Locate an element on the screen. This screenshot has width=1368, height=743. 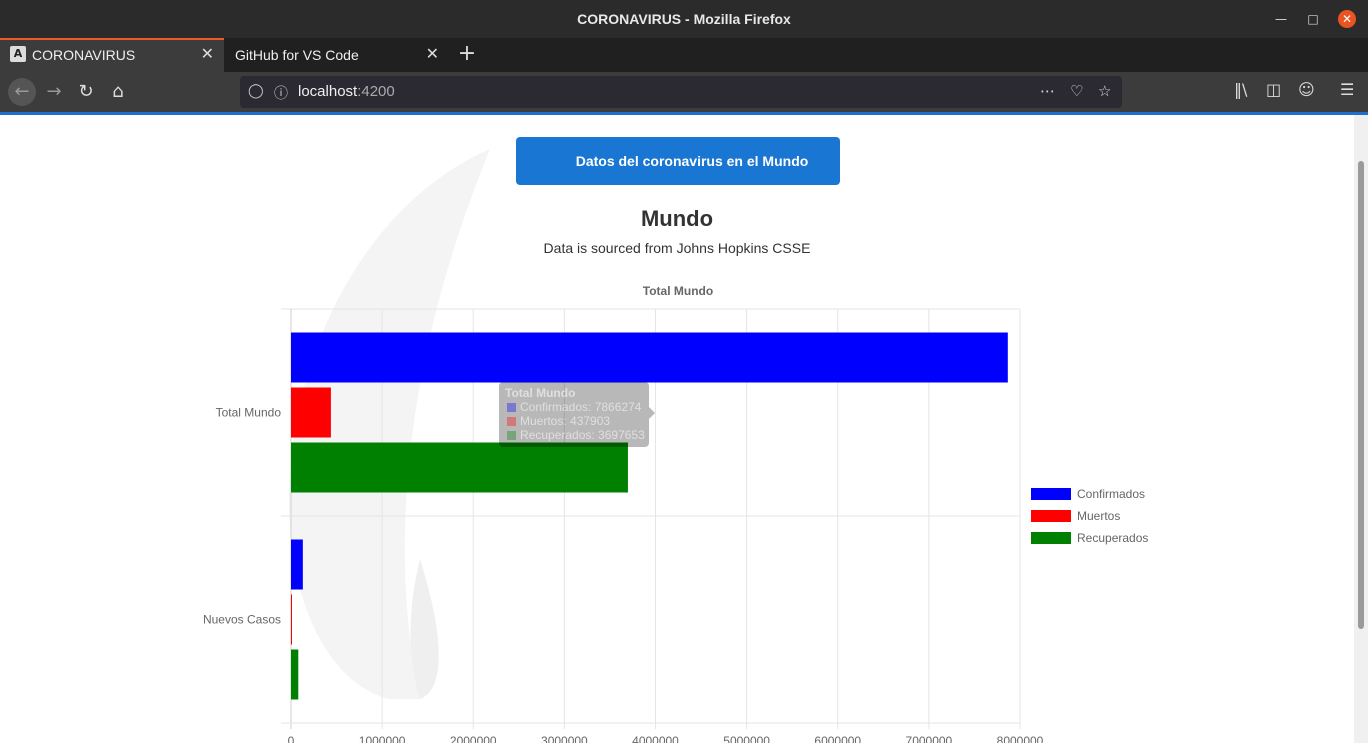
scrollbar is located at coordinates (1361, 429).